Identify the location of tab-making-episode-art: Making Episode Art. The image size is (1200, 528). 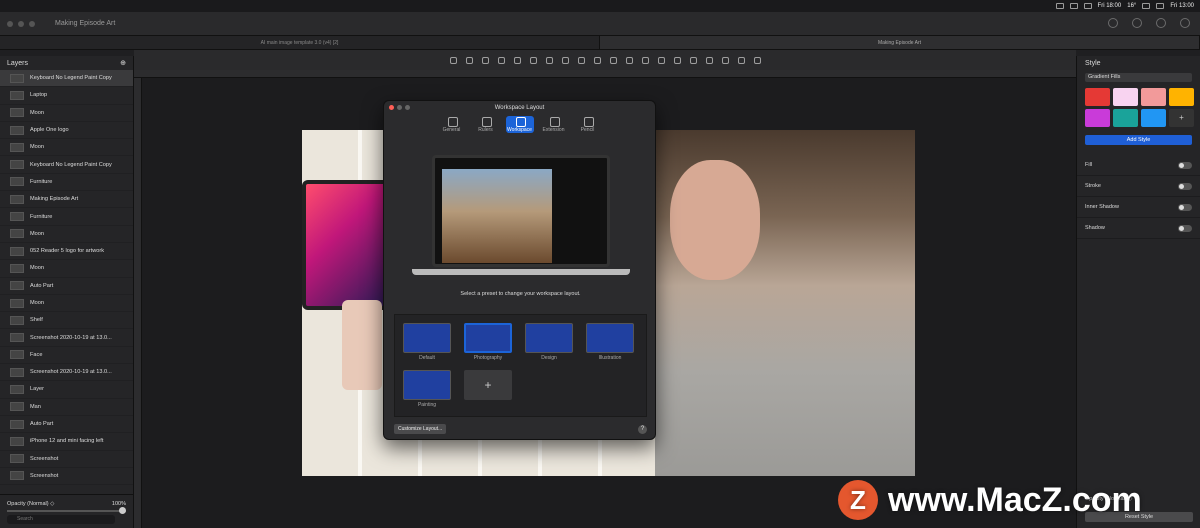
(900, 42).